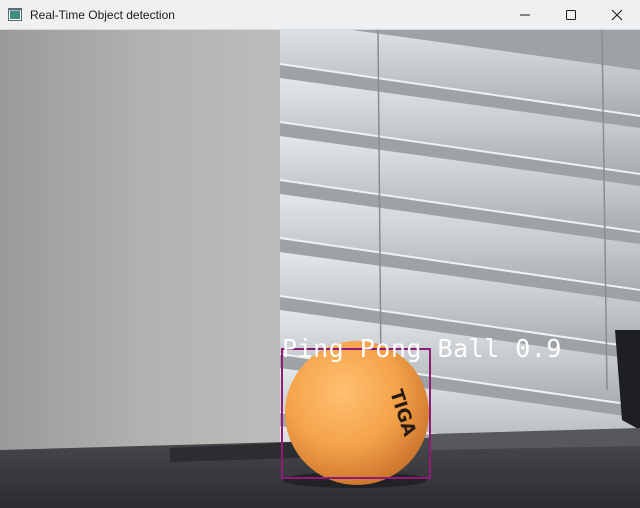 The width and height of the screenshot is (640, 508). What do you see at coordinates (422, 348) in the screenshot?
I see `detection-label: Ping Pong Ball 0.9` at bounding box center [422, 348].